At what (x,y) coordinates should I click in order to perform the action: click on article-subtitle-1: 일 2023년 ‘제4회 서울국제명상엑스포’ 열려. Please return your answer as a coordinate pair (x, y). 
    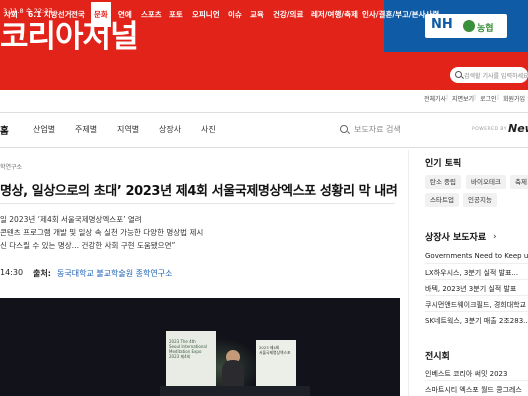
    Looking at the image, I should click on (71, 219).